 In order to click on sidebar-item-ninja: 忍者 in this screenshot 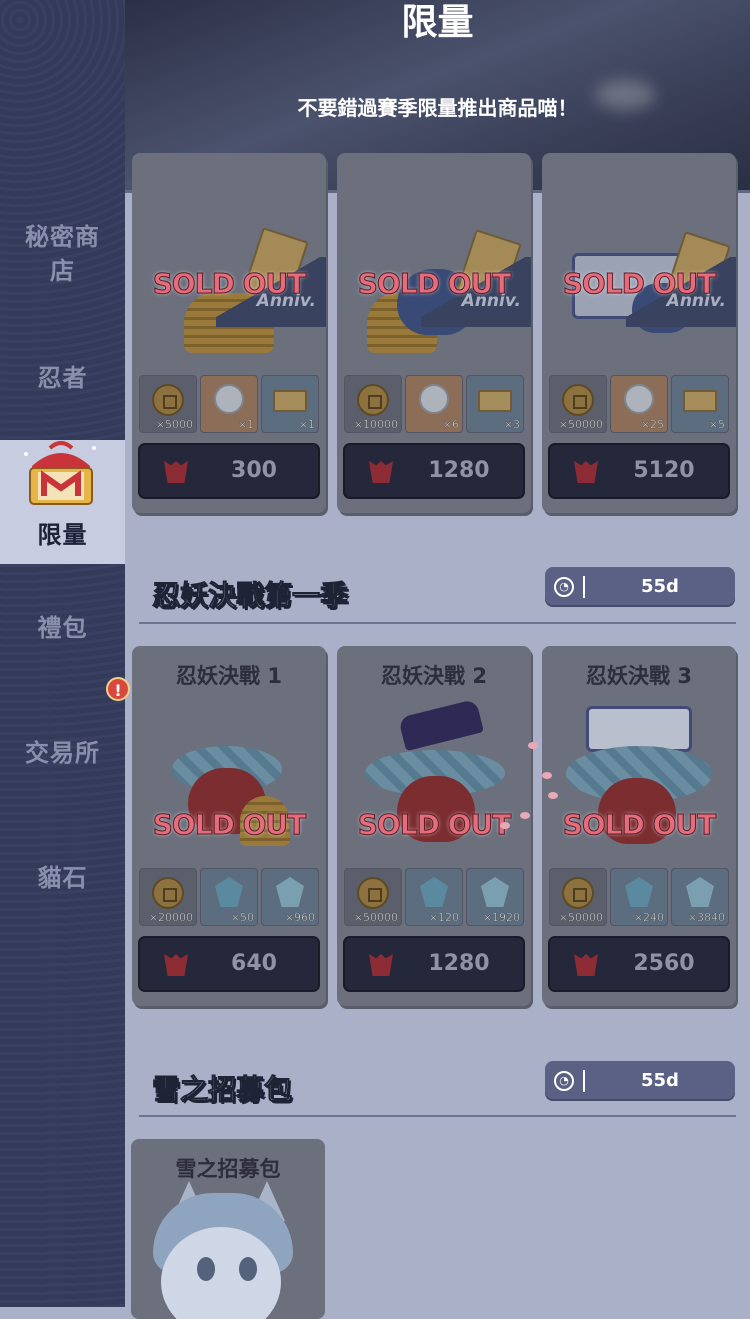, I will do `click(62, 378)`.